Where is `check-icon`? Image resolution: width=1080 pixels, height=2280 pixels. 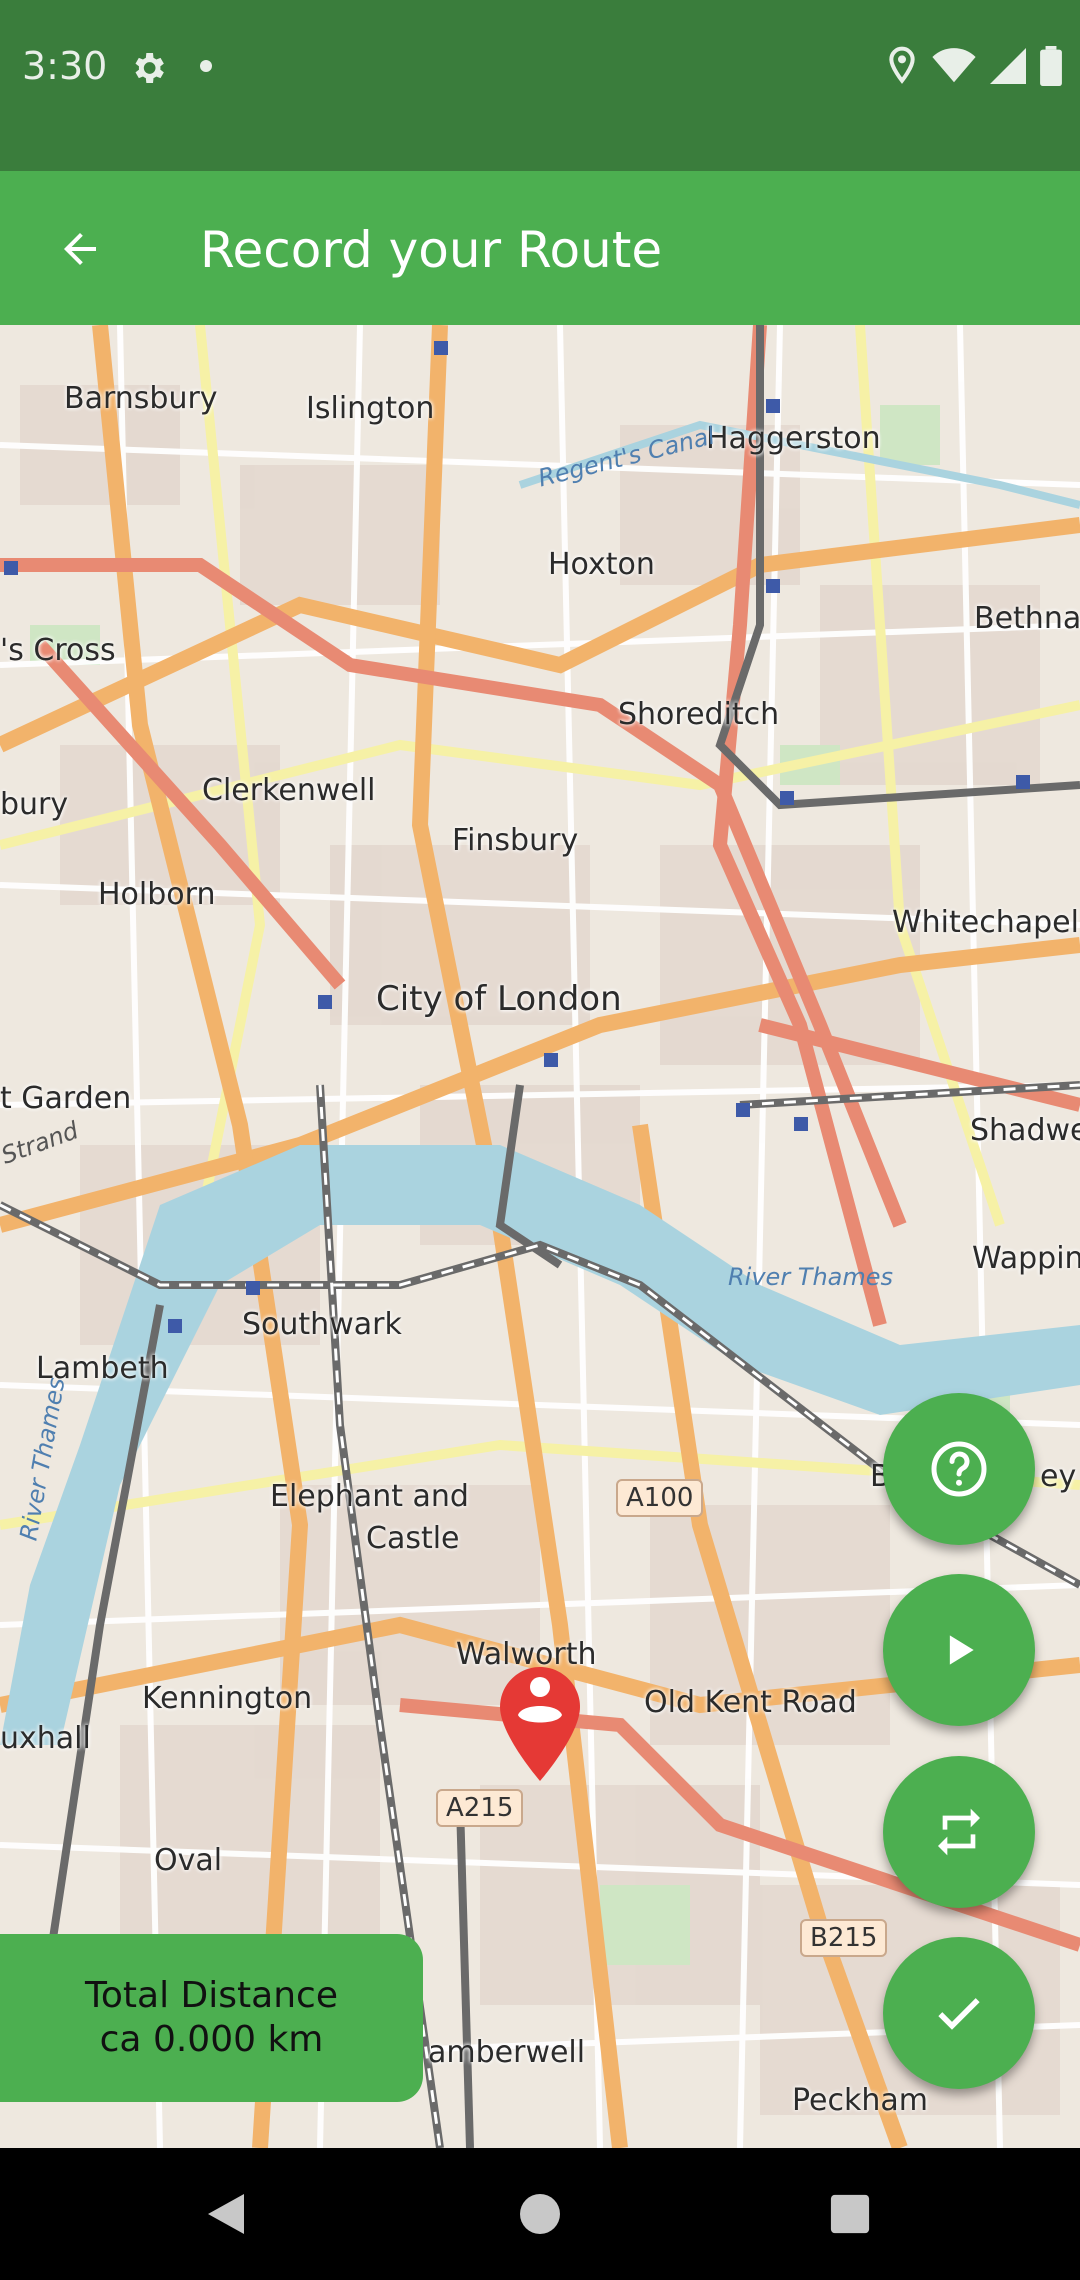 check-icon is located at coordinates (959, 2014).